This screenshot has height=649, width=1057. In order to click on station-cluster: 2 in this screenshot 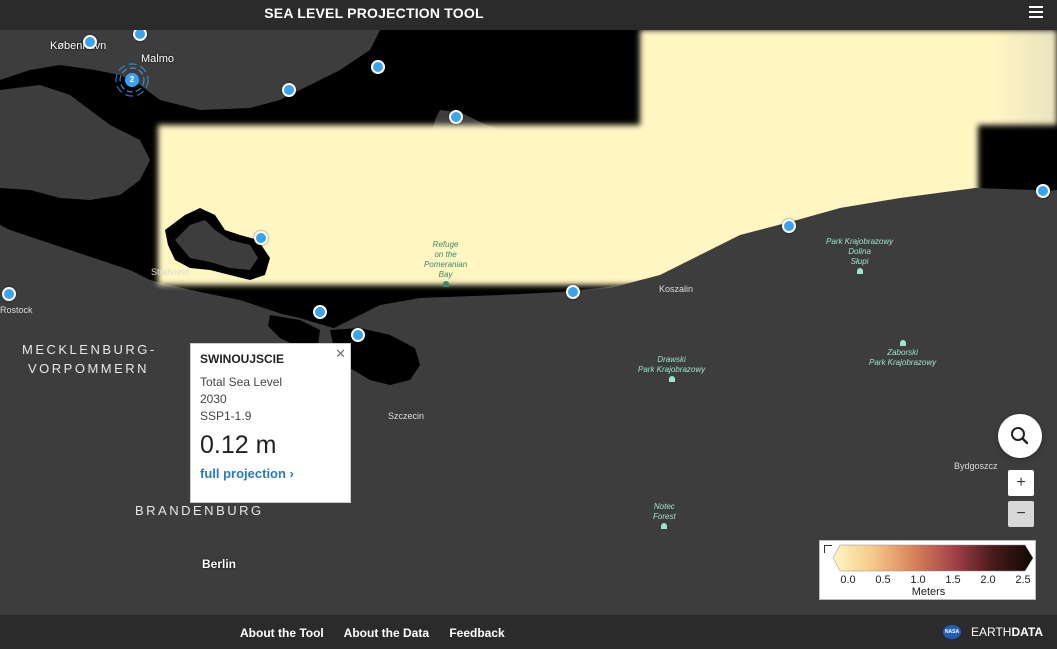, I will do `click(132, 80)`.